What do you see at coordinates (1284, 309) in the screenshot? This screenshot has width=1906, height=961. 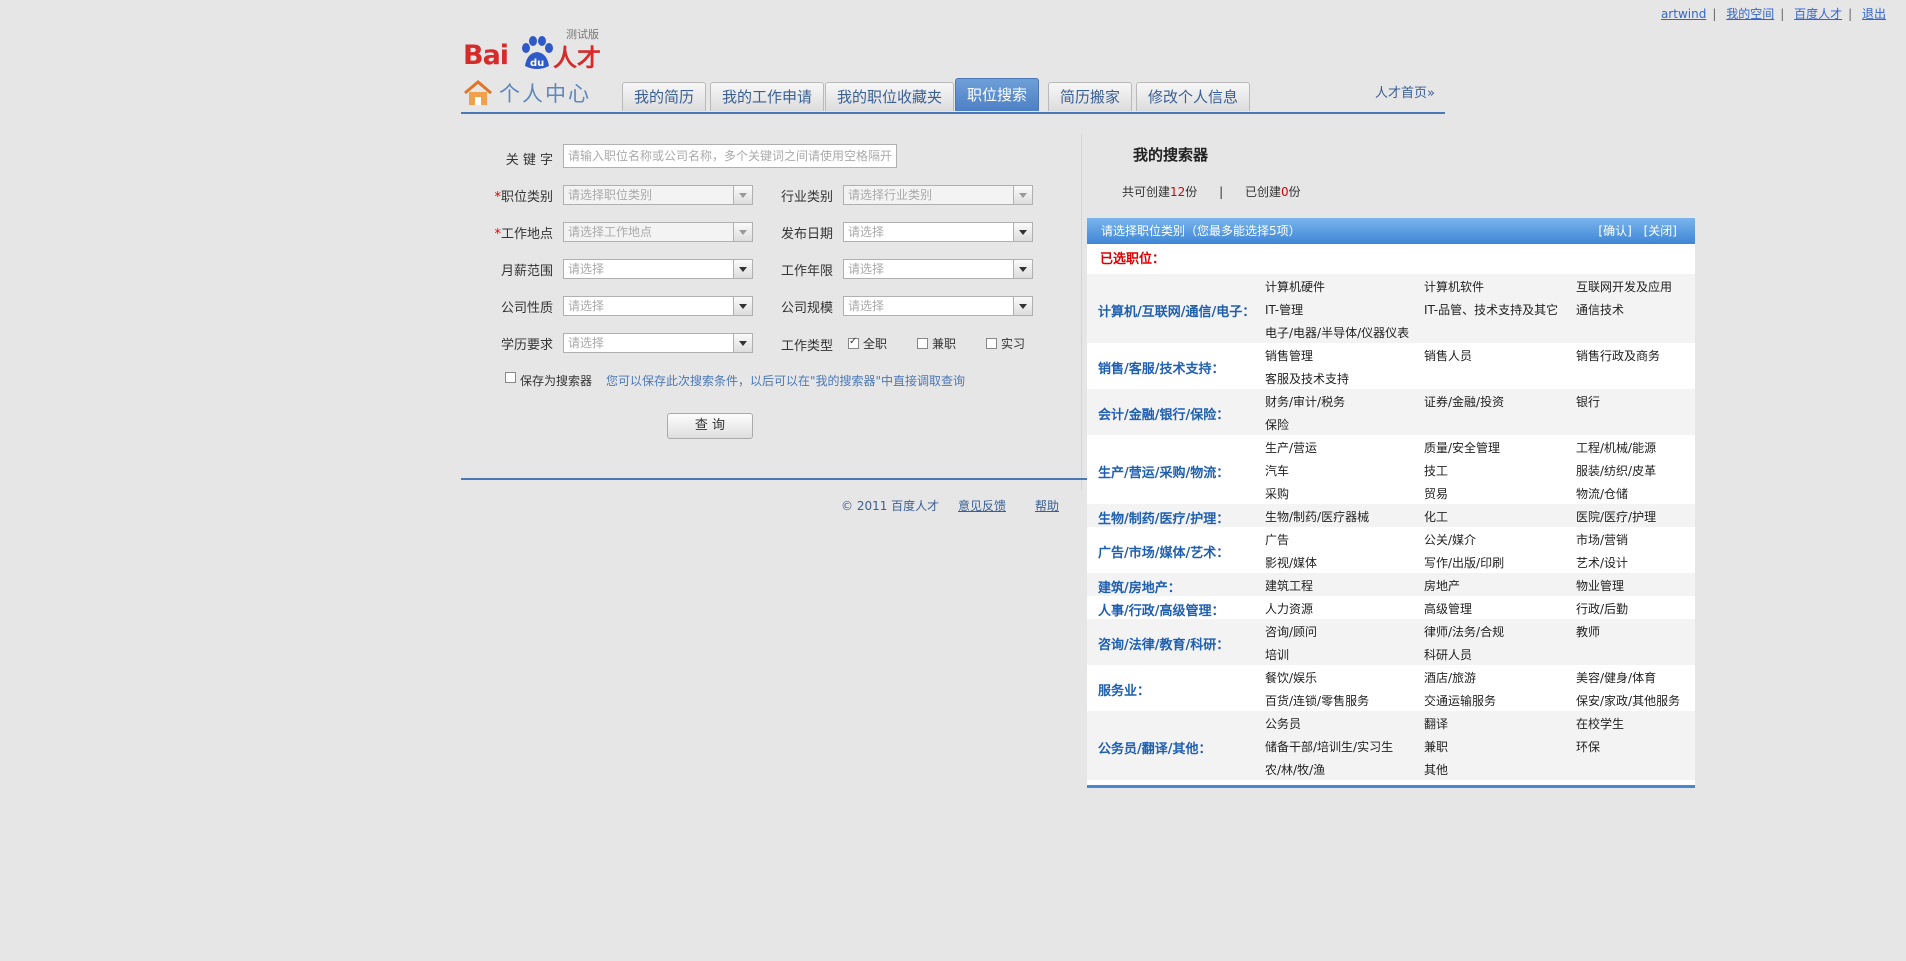 I see `category-option: IT-管理` at bounding box center [1284, 309].